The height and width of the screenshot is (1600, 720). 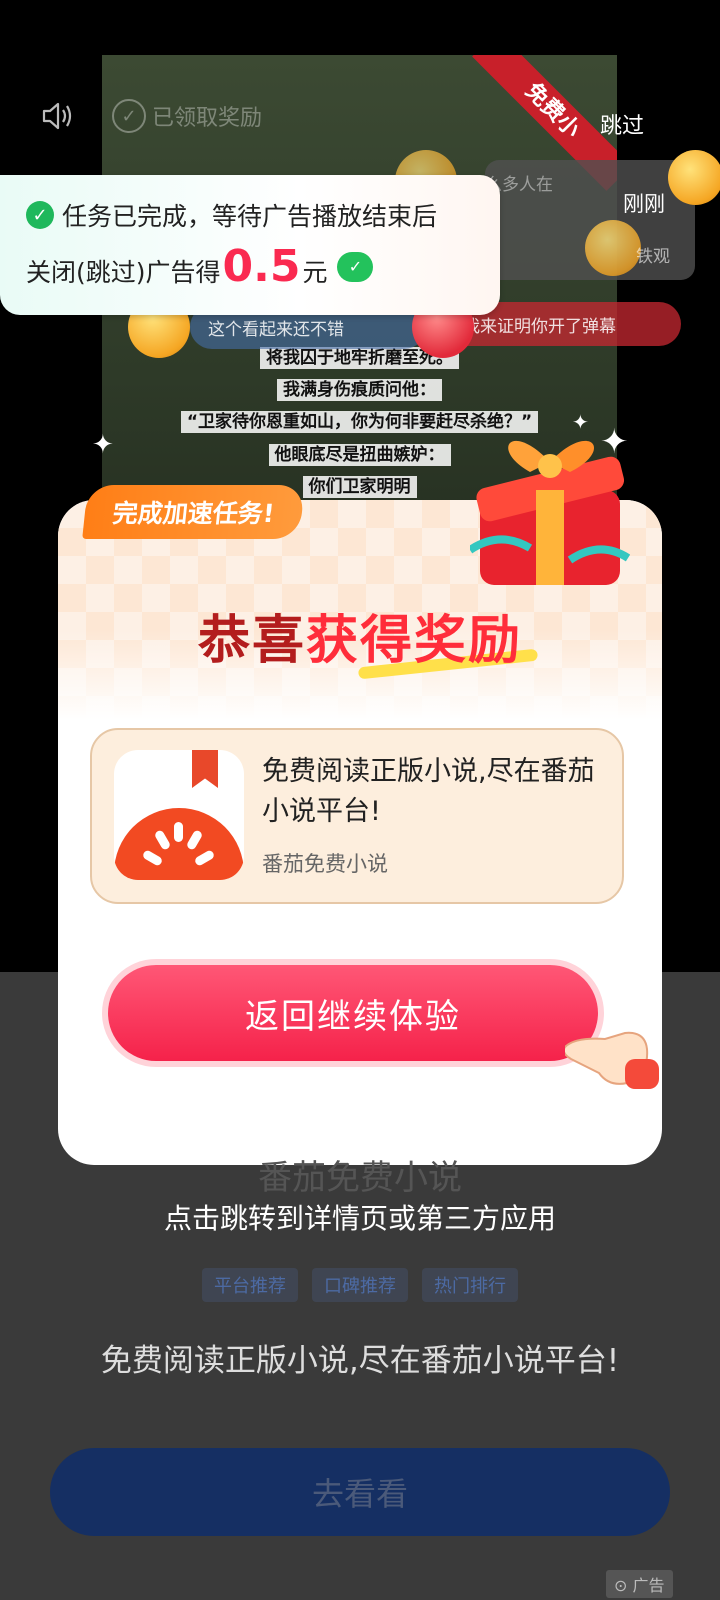 What do you see at coordinates (359, 1218) in the screenshot?
I see `jump-hint: 点击跳转到详情页或第三方应用` at bounding box center [359, 1218].